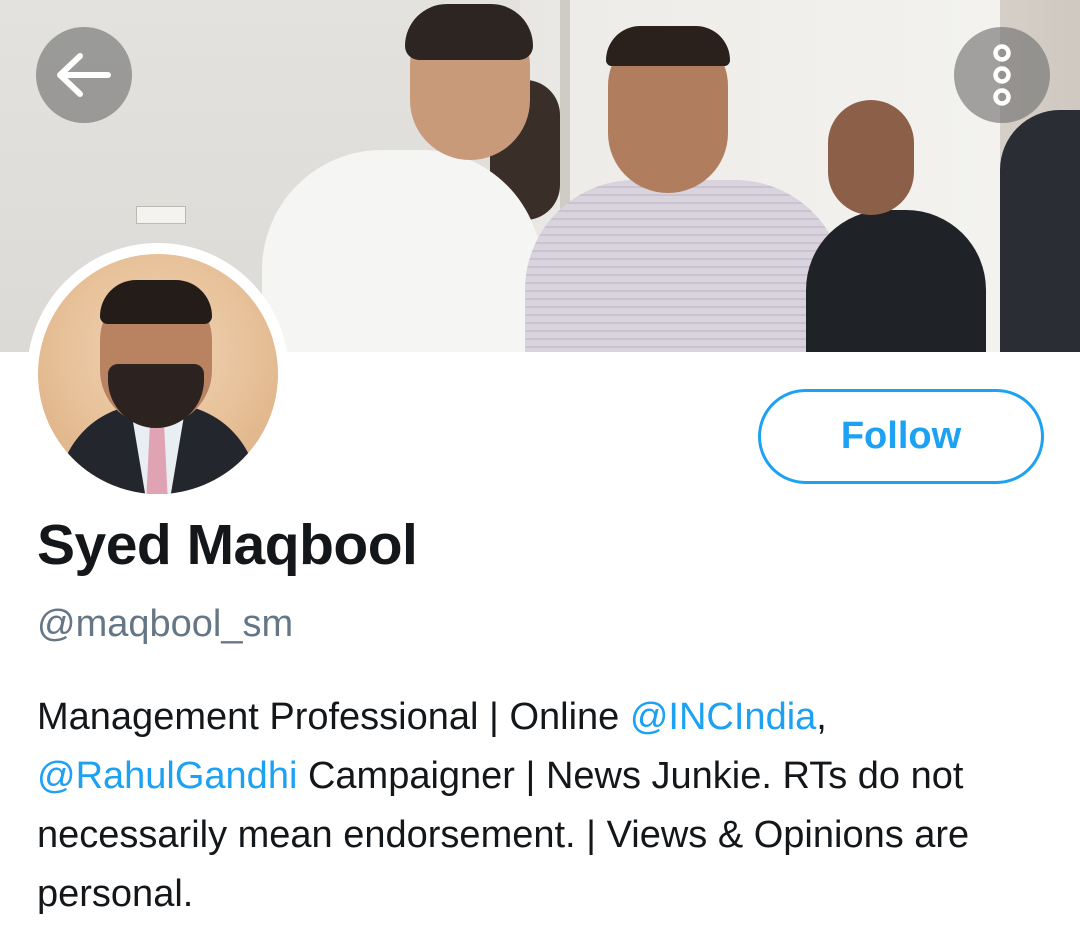 The image size is (1080, 952). What do you see at coordinates (165, 624) in the screenshot?
I see `user-handle: @maqbool_sm` at bounding box center [165, 624].